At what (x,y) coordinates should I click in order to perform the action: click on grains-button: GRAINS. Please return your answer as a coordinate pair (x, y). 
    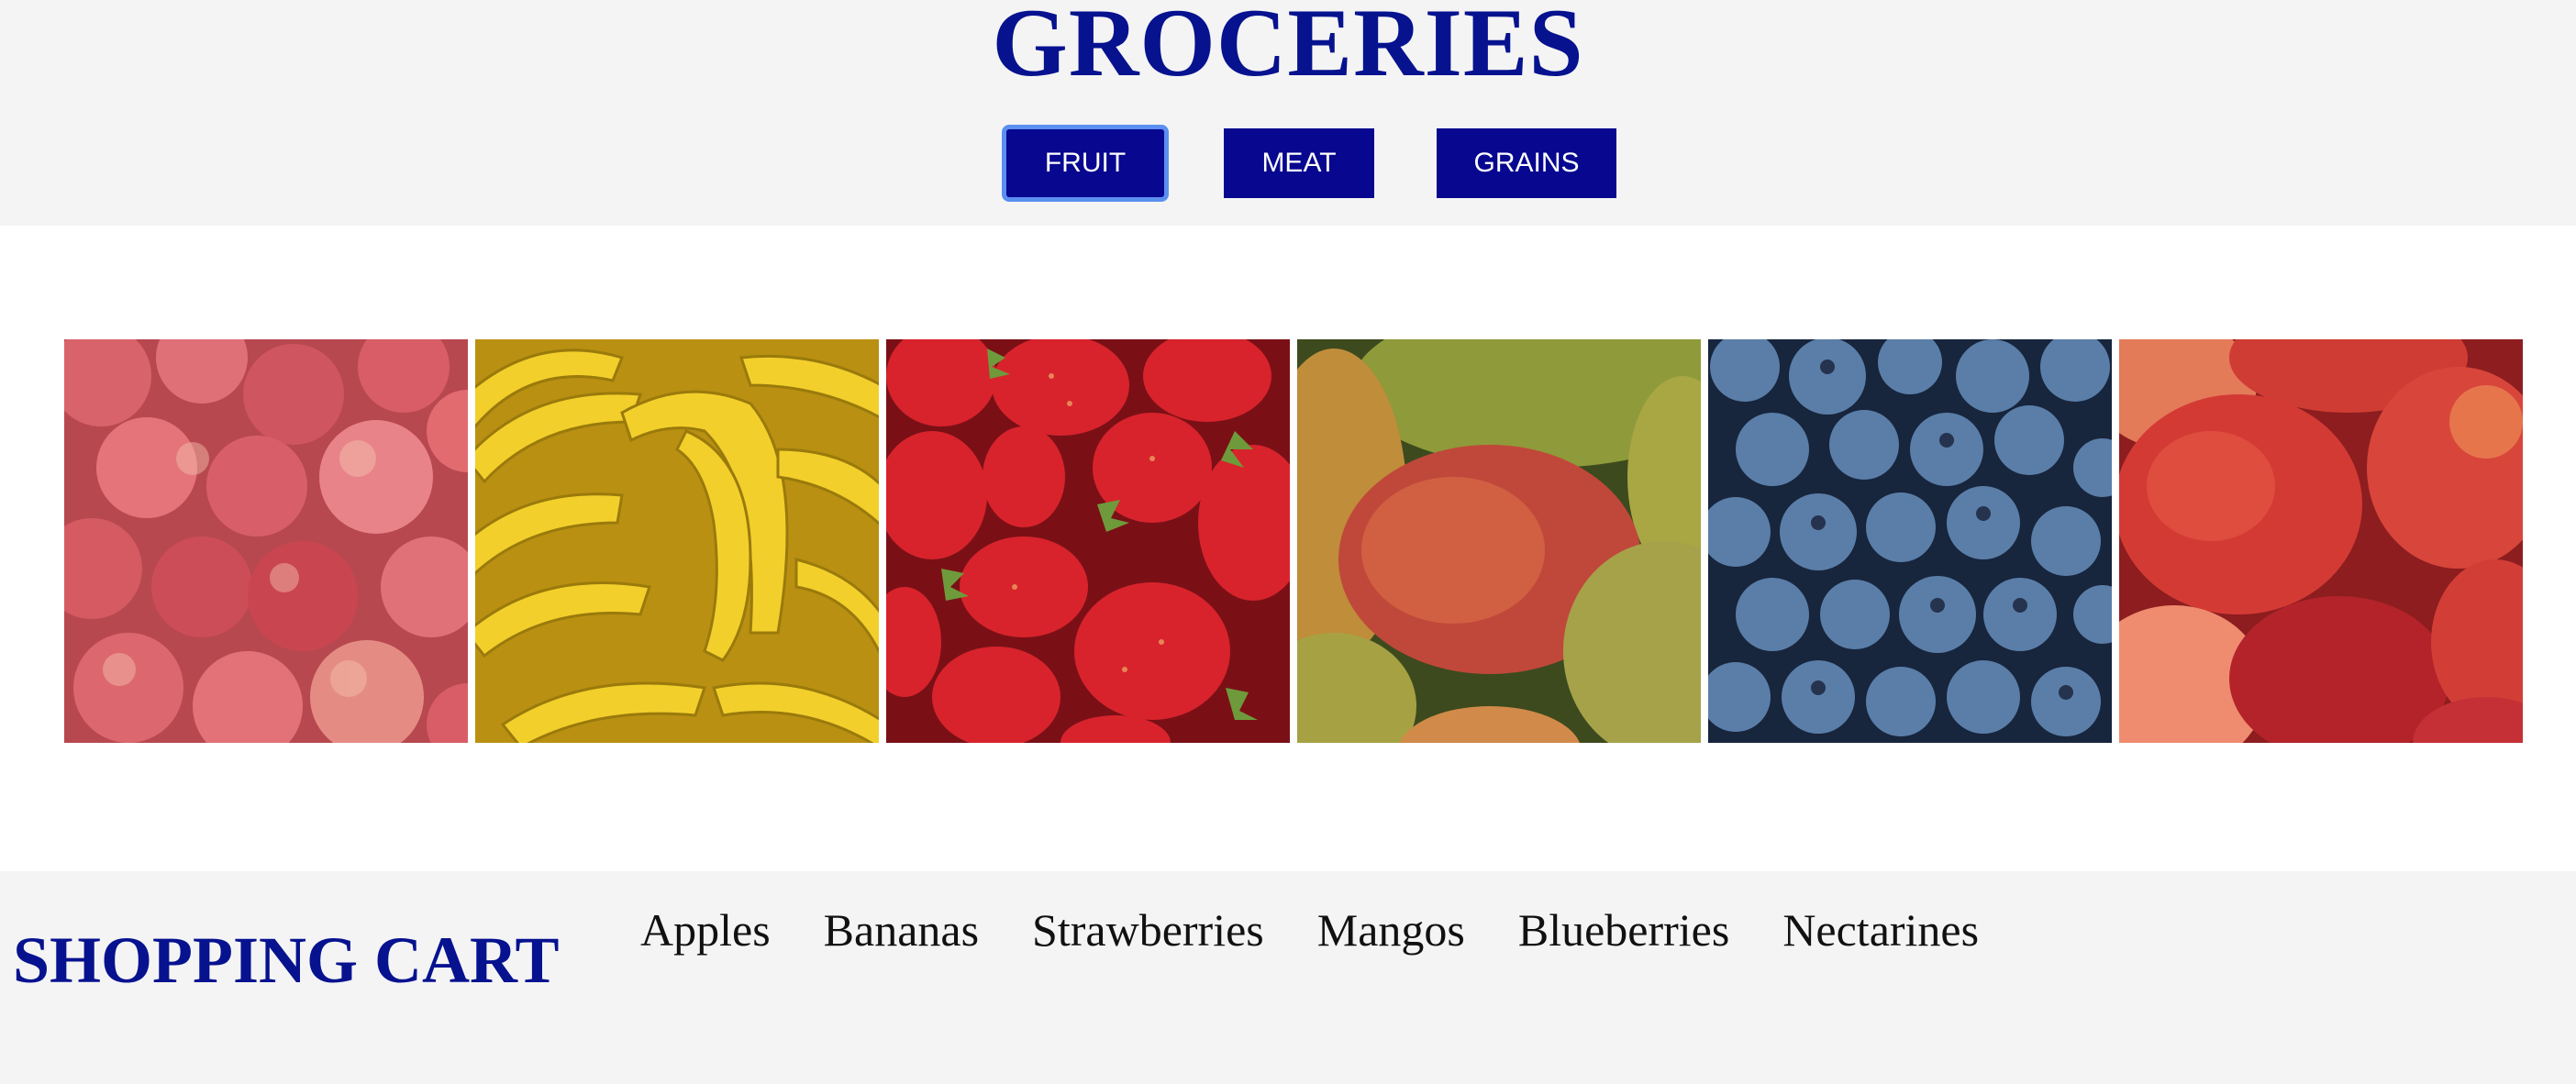
    Looking at the image, I should click on (1526, 163).